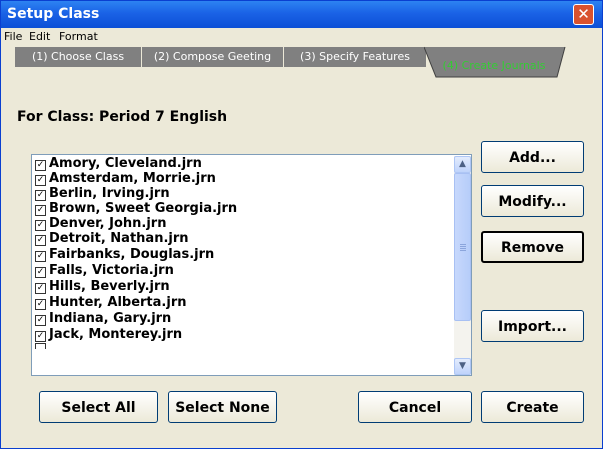 This screenshot has height=450, width=615. What do you see at coordinates (104, 270) in the screenshot?
I see `list-item: ✓ Falls, Victoria.jrn` at bounding box center [104, 270].